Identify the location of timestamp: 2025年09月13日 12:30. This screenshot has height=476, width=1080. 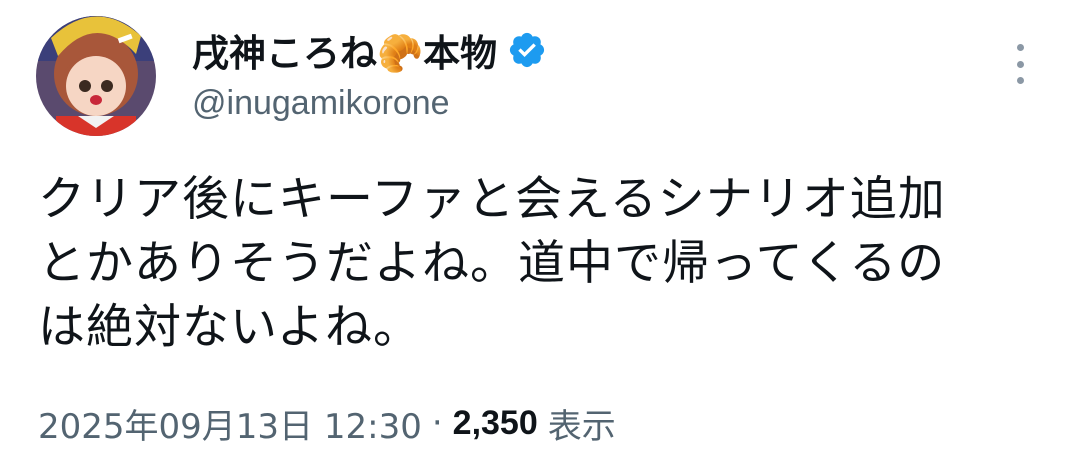
(230, 423).